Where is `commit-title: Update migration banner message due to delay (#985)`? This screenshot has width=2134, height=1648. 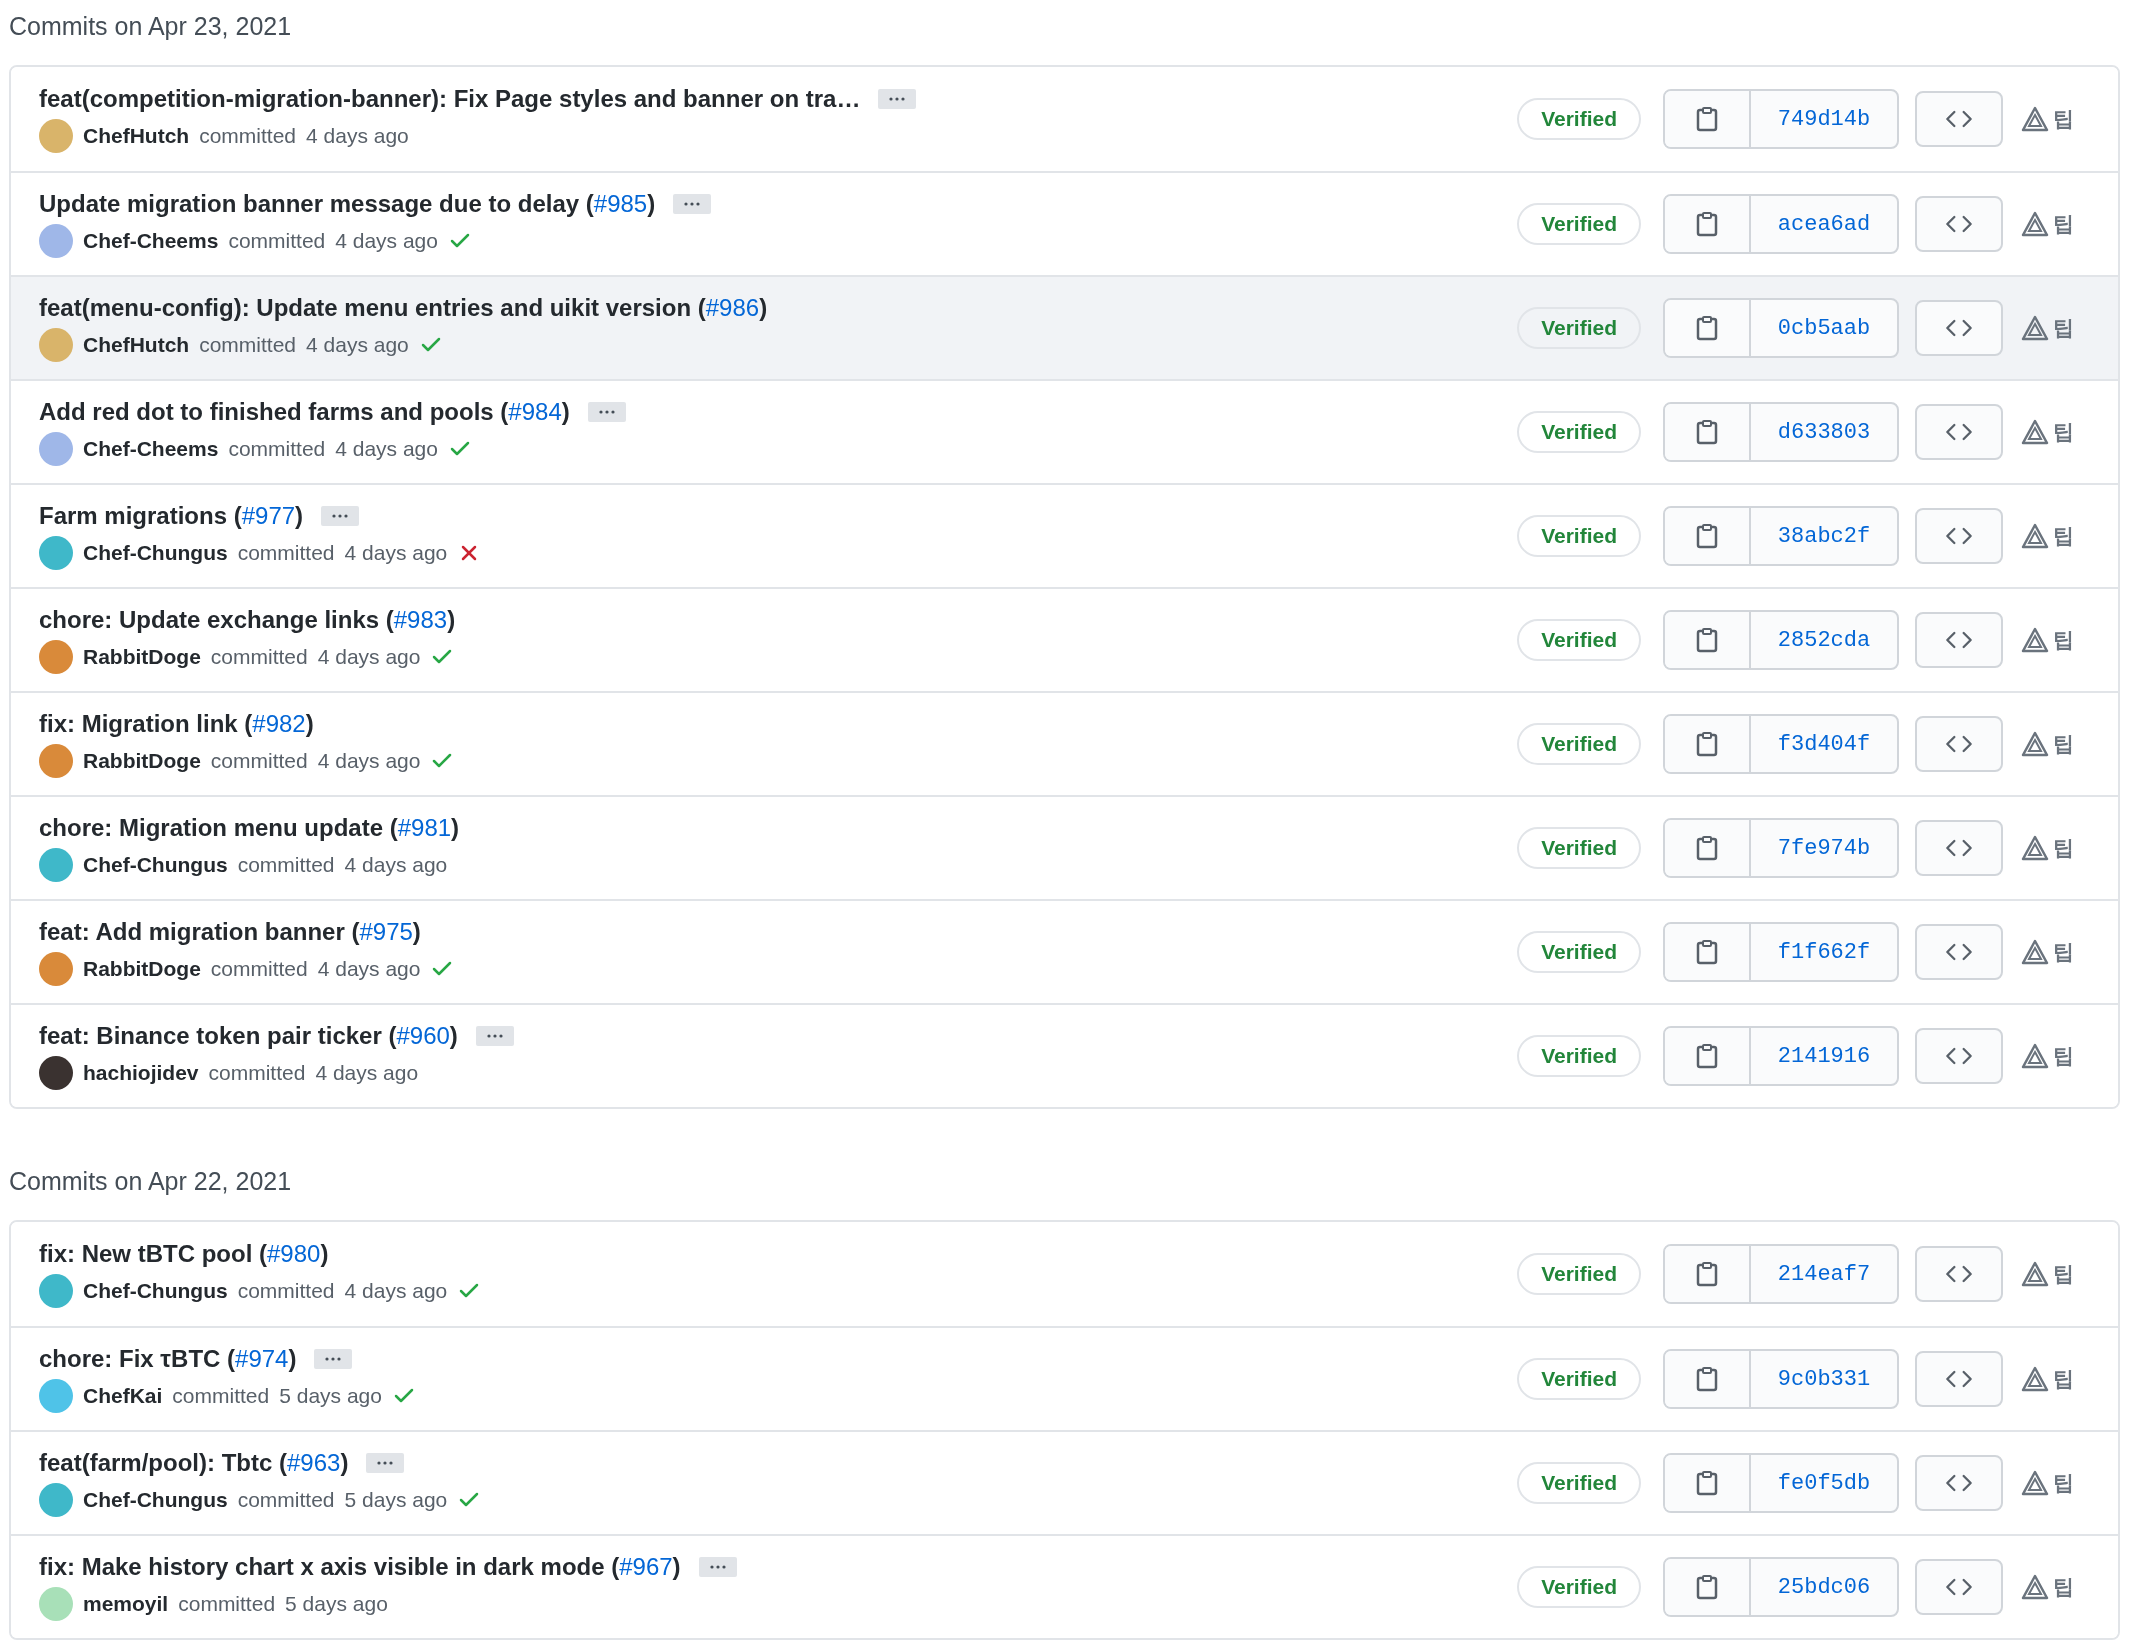 commit-title: Update migration banner message due to delay (#985) is located at coordinates (347, 204).